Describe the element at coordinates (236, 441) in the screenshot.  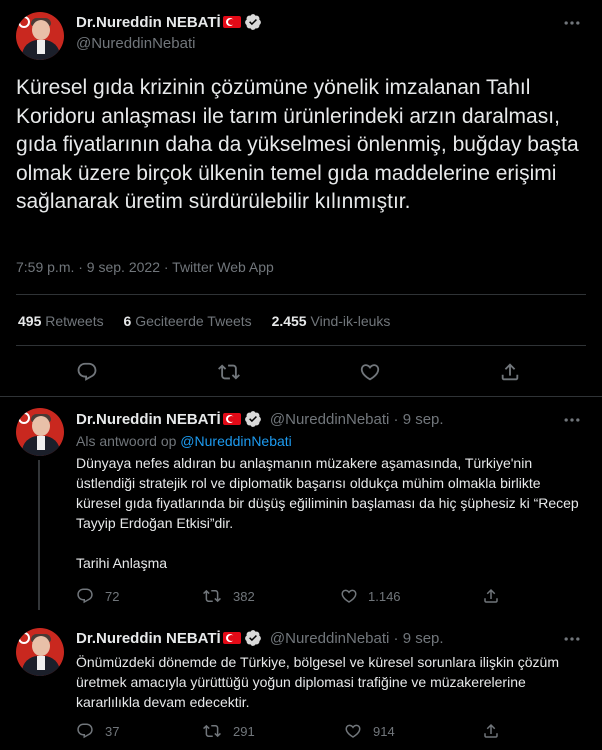
I see `reply-to-link: @NureddinNebati` at that location.